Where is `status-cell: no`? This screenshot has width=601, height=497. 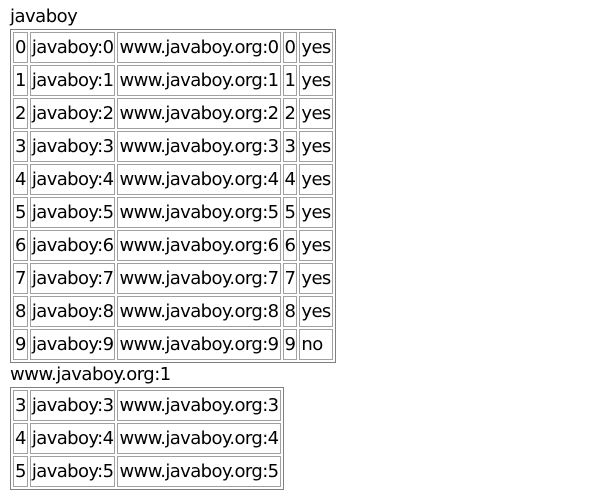 status-cell: no is located at coordinates (316, 344).